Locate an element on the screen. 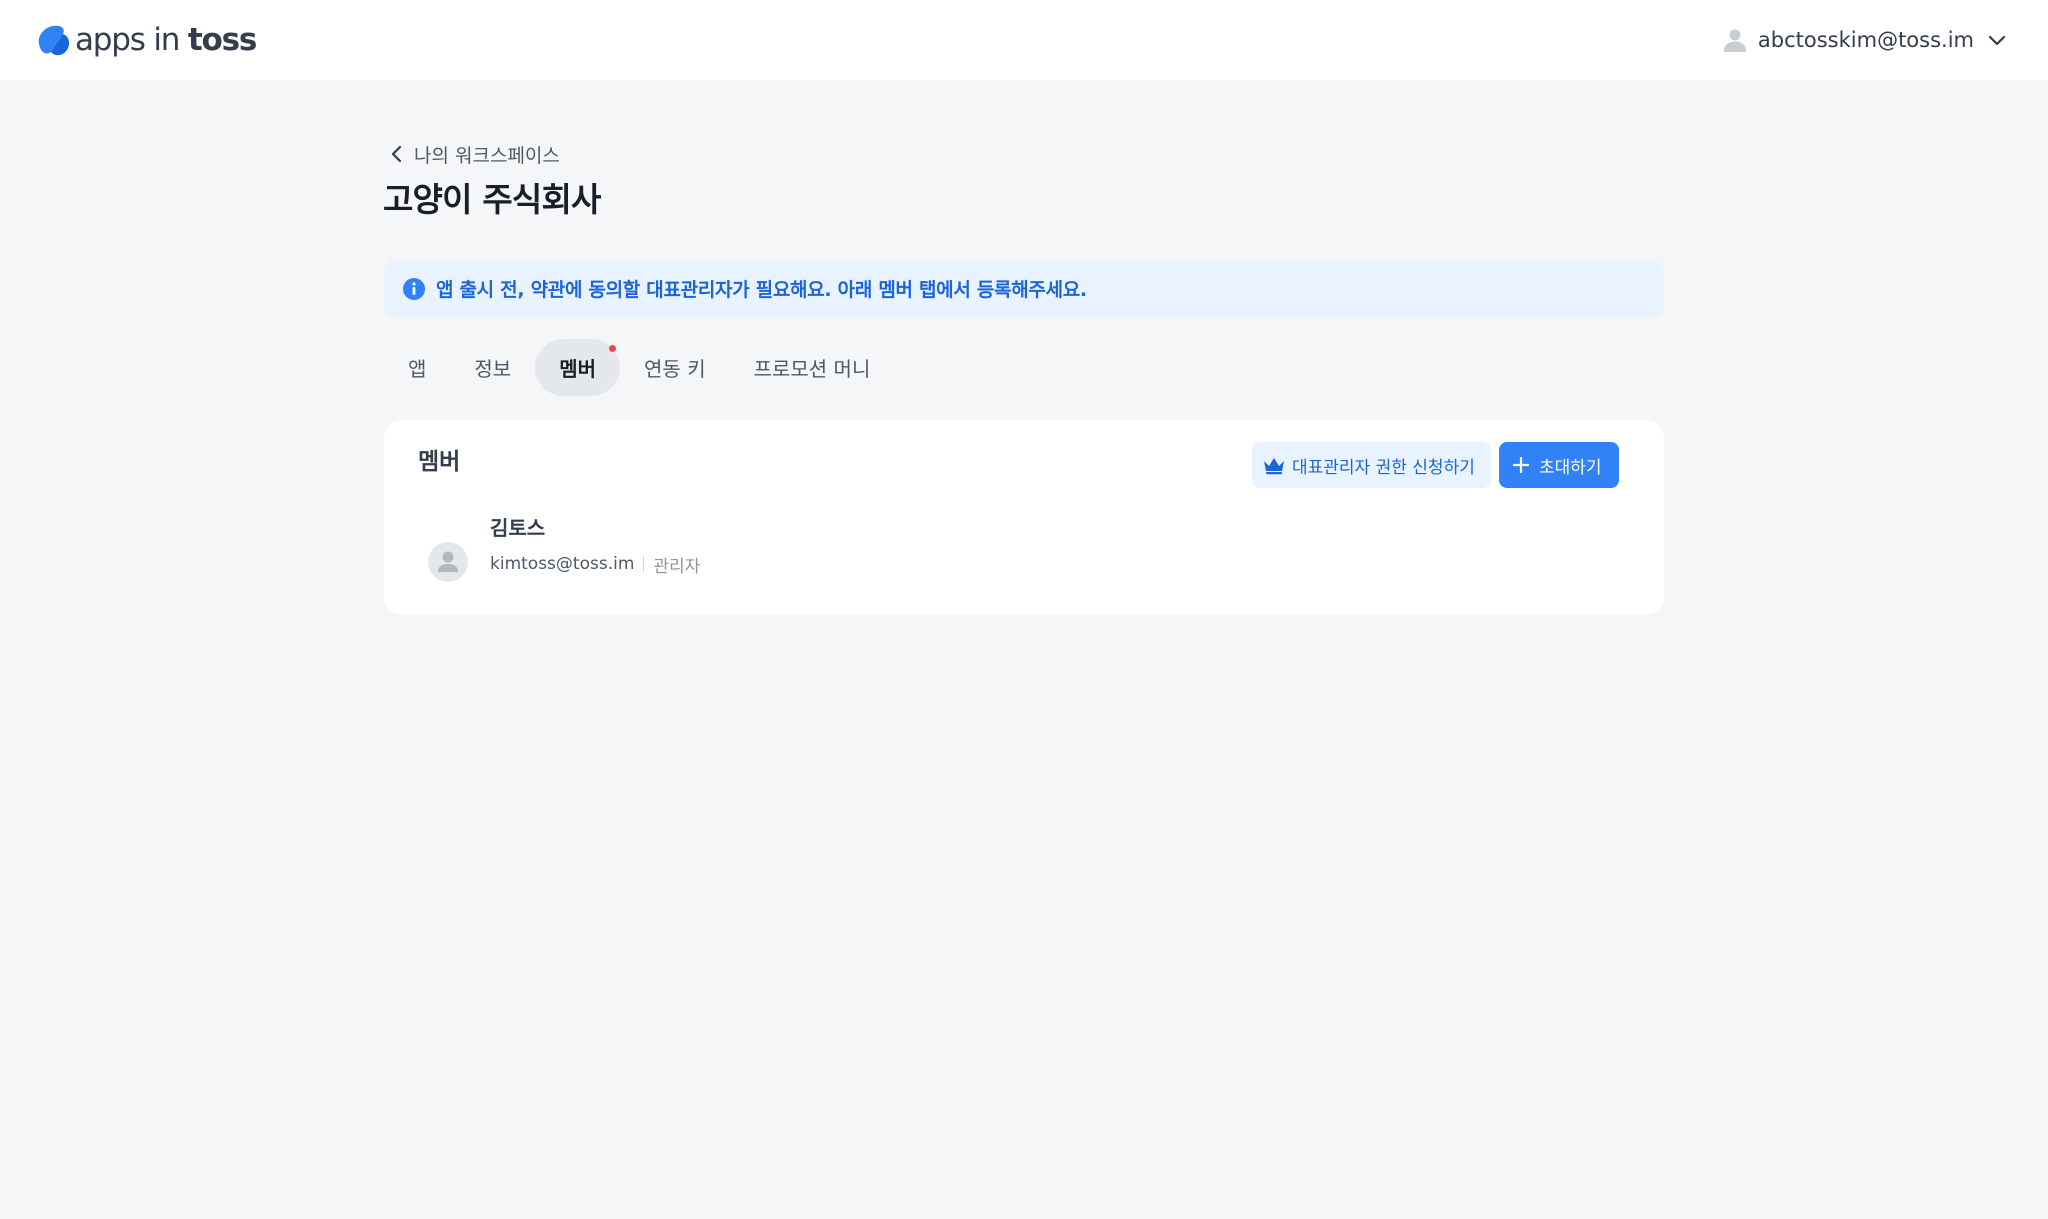 This screenshot has width=2048, height=1219. apps-in-toss-logo: apps in toss is located at coordinates (145, 40).